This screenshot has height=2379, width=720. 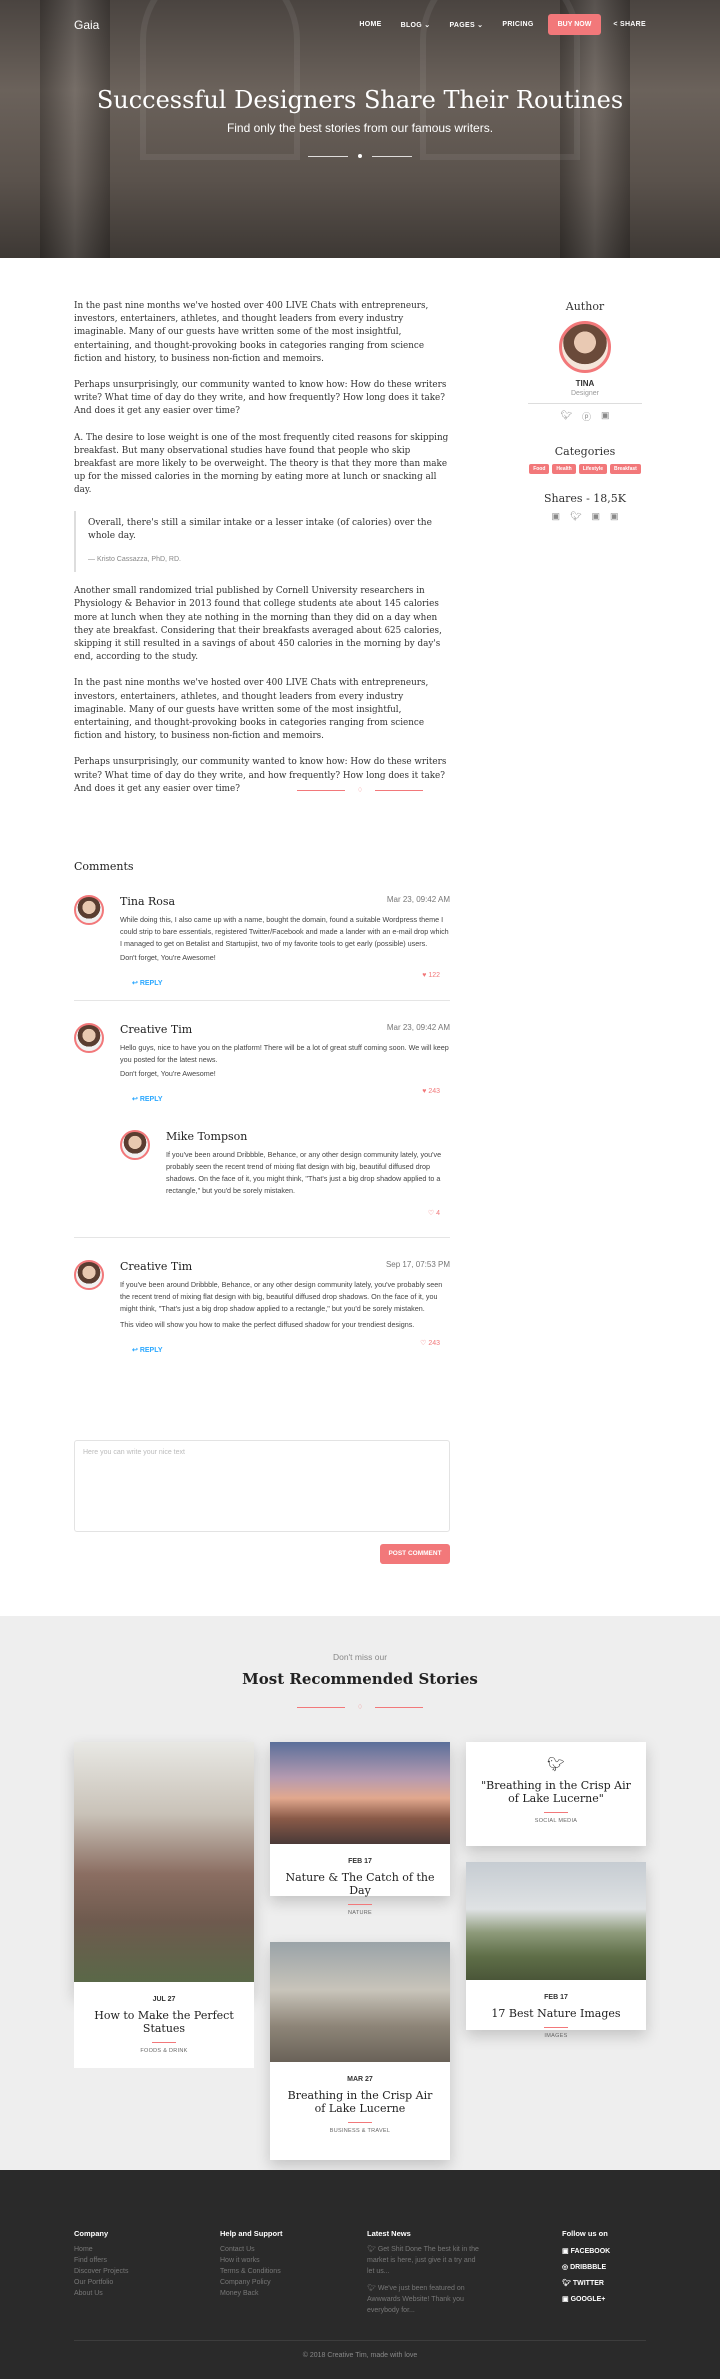 I want to click on google-label: GOOGLE+, so click(x=588, y=2299).